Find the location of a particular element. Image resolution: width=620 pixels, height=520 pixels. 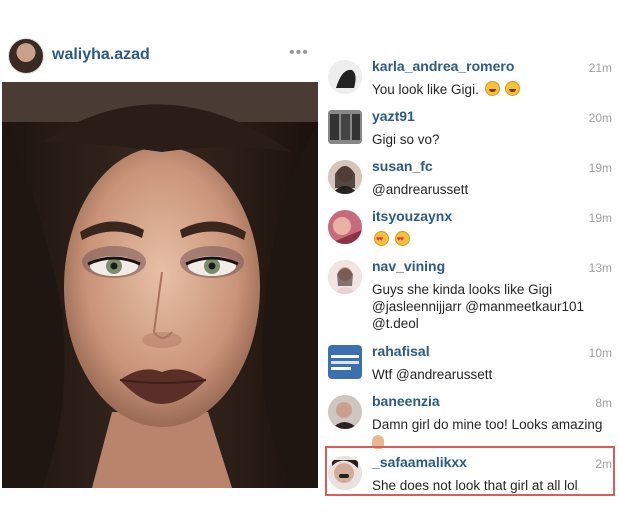

more-horizontal-icon: ••• is located at coordinates (299, 53).